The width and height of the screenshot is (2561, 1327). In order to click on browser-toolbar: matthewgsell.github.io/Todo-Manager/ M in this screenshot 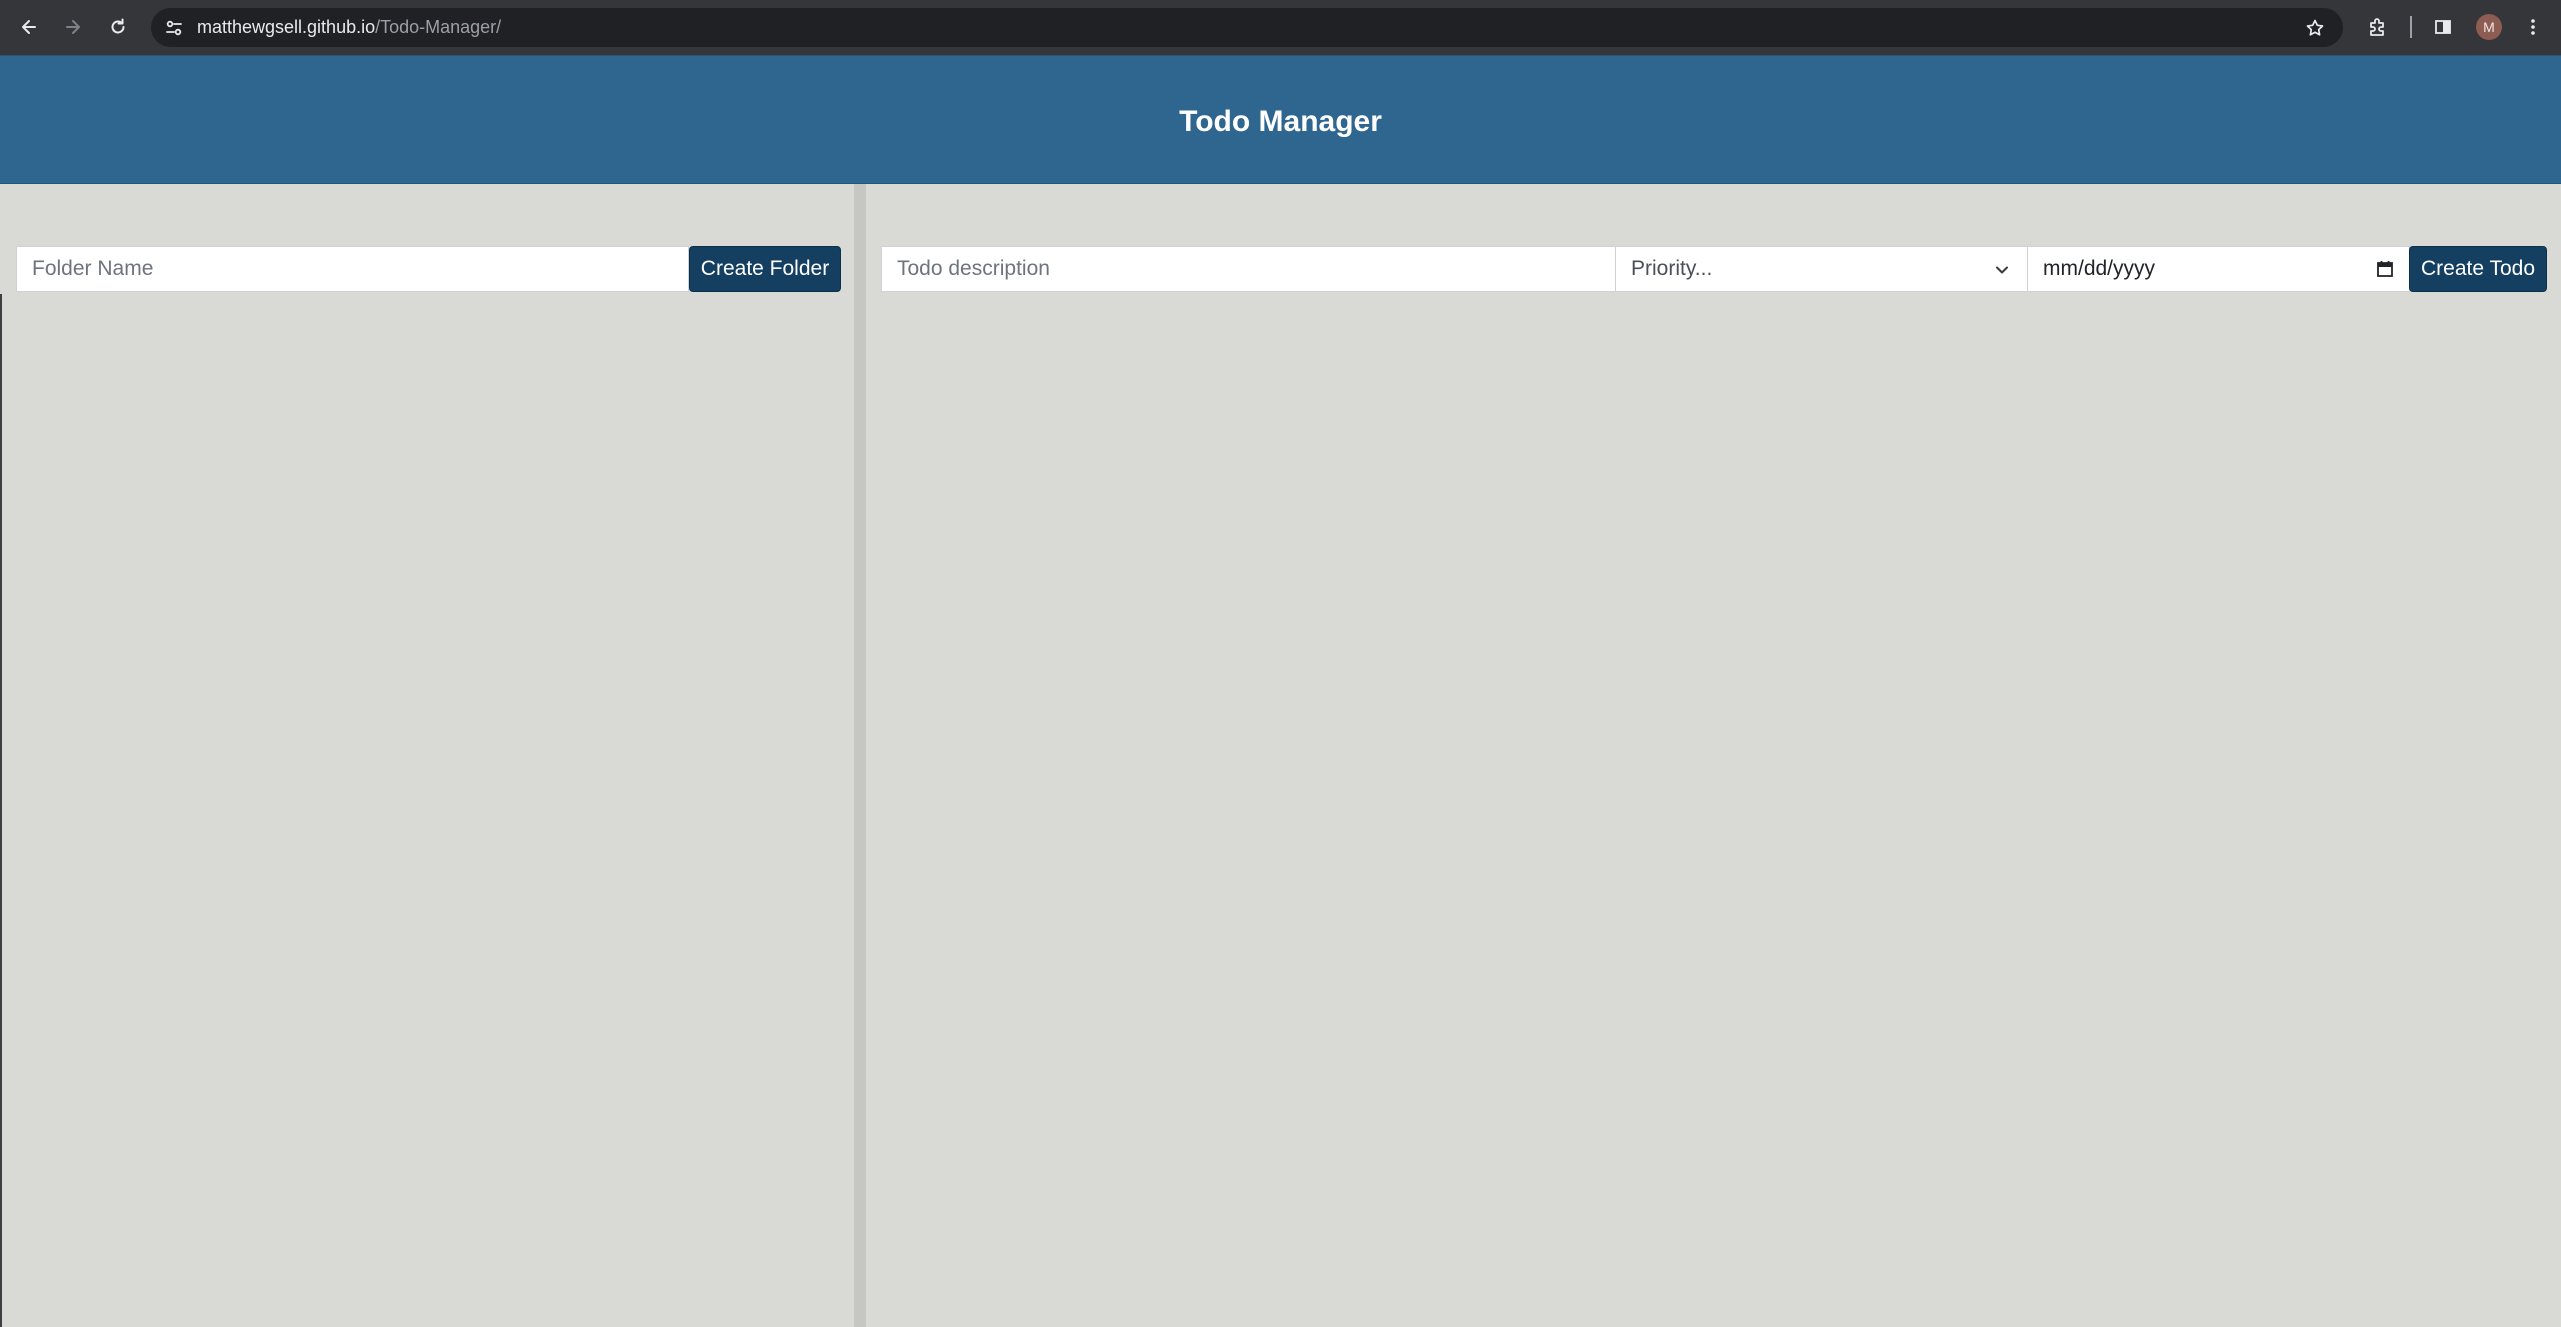, I will do `click(1280, 27)`.